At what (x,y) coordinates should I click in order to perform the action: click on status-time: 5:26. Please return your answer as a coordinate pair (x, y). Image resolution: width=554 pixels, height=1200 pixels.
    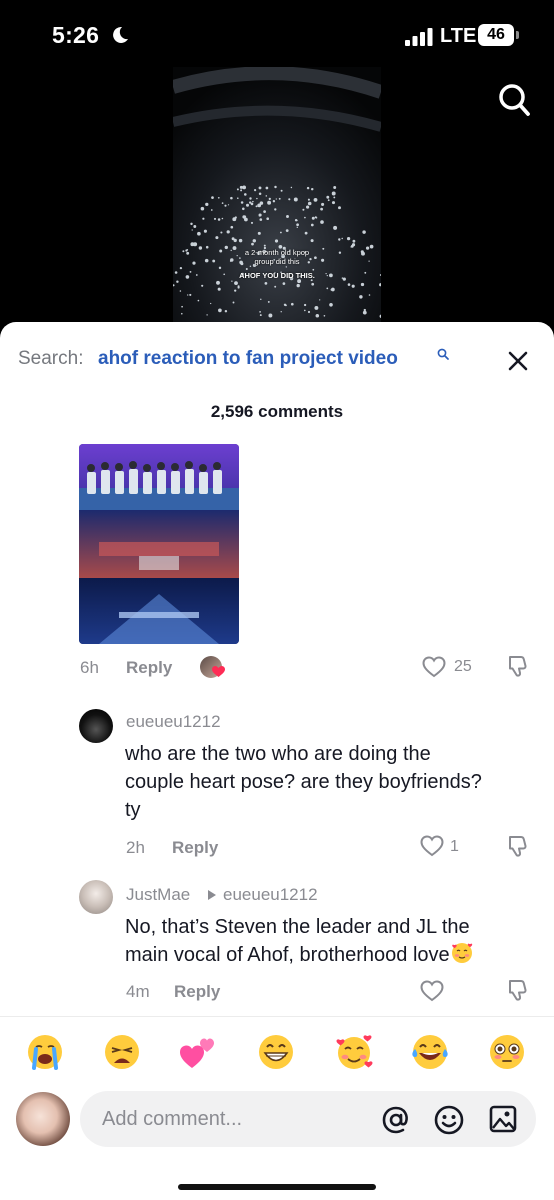
    Looking at the image, I should click on (76, 35).